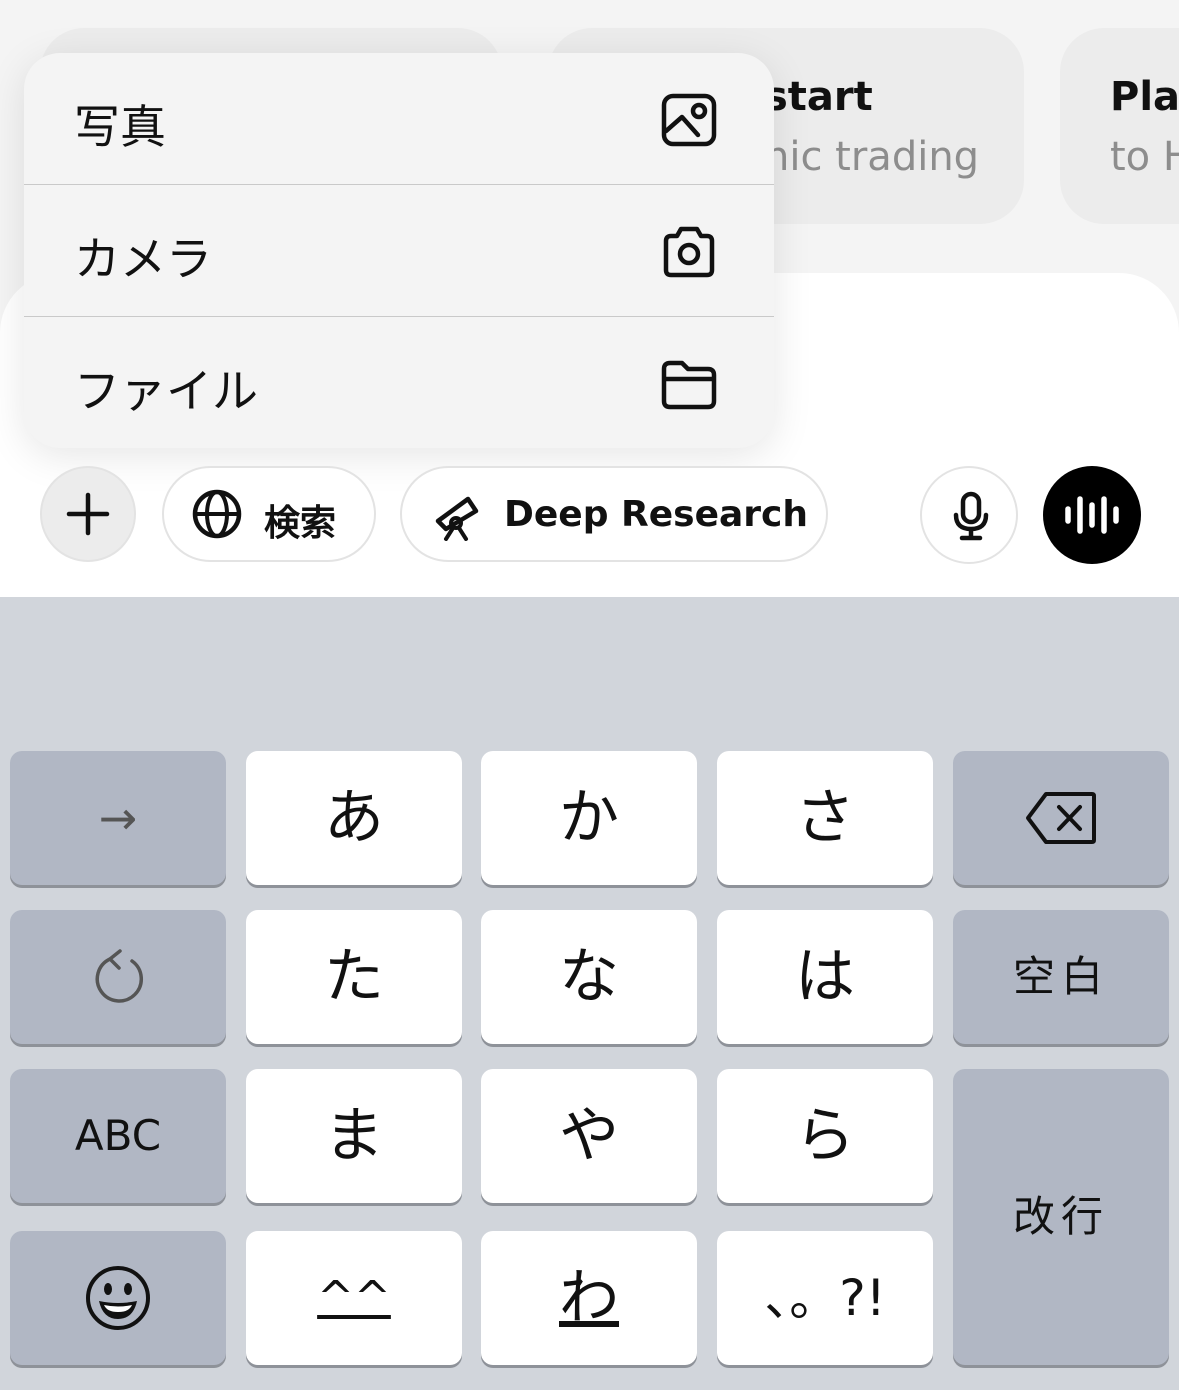 This screenshot has height=1390, width=1179. I want to click on space-key: 空白, so click(1061, 977).